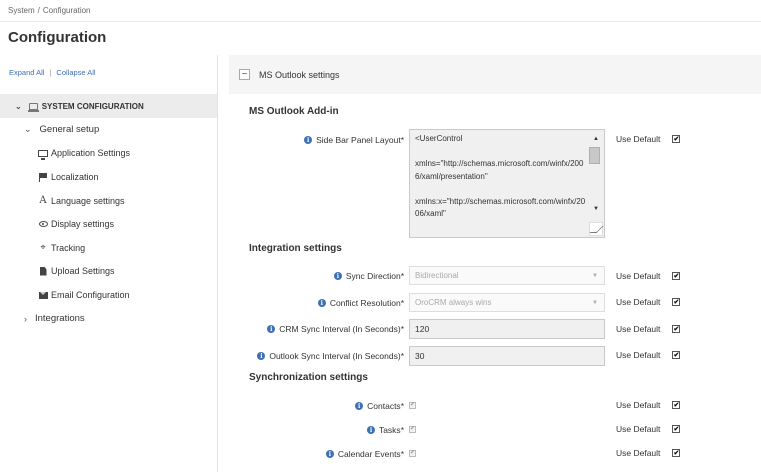  I want to click on tree-actions: Expand All | Collapse All, so click(52, 72).